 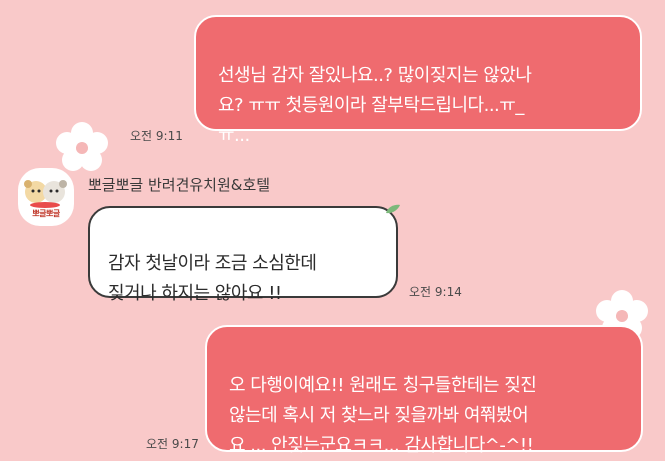 What do you see at coordinates (82, 146) in the screenshot?
I see `flower-icon` at bounding box center [82, 146].